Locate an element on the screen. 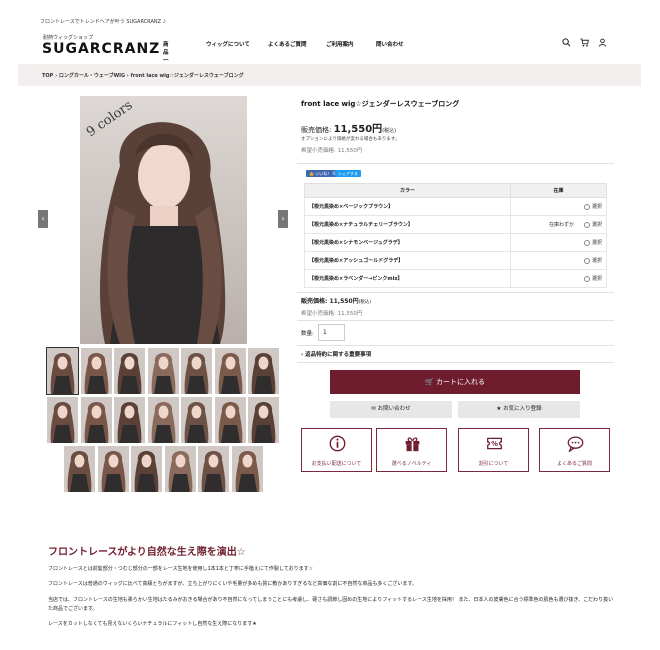 The height and width of the screenshot is (650, 660). variant-row: 【根元黒染め×ベージックブラウン】 選択 is located at coordinates (455, 206).